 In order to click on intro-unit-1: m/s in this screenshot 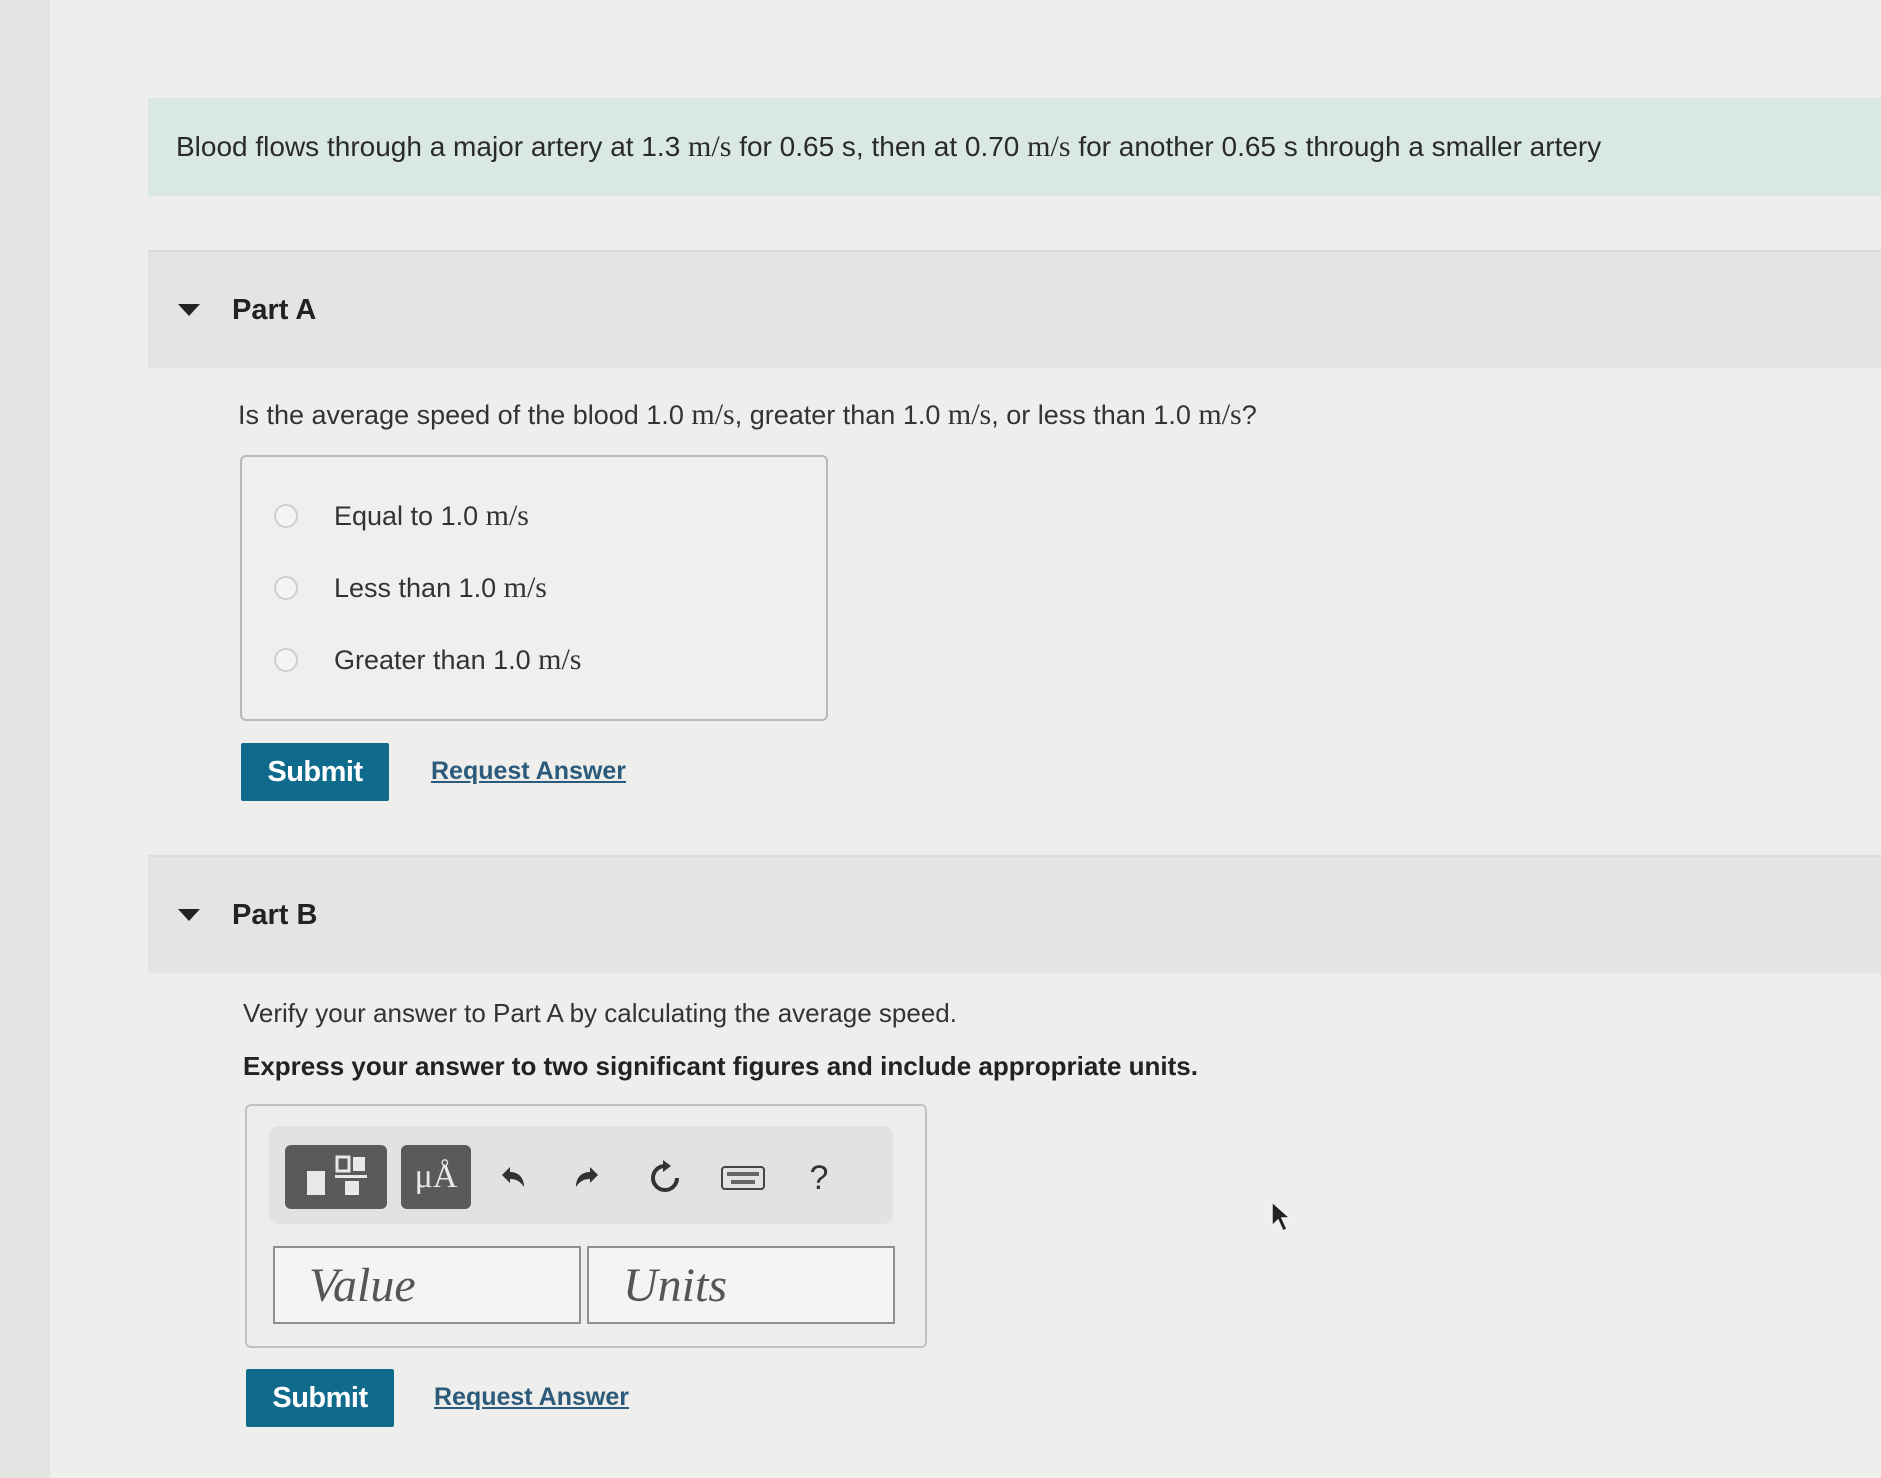, I will do `click(710, 146)`.